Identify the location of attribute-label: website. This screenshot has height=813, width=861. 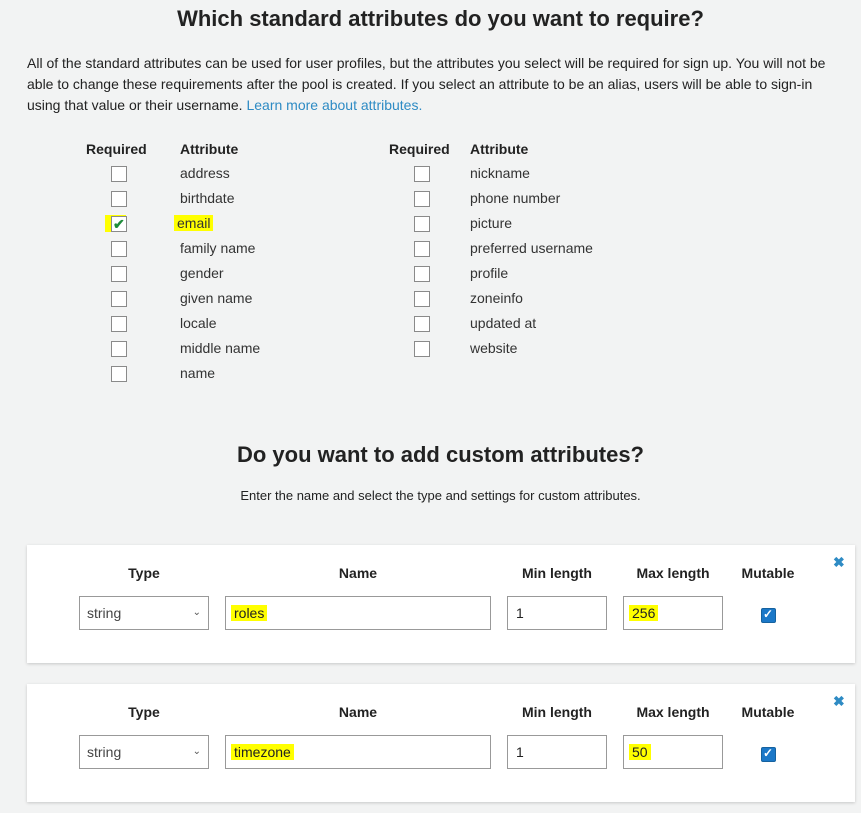
(494, 348).